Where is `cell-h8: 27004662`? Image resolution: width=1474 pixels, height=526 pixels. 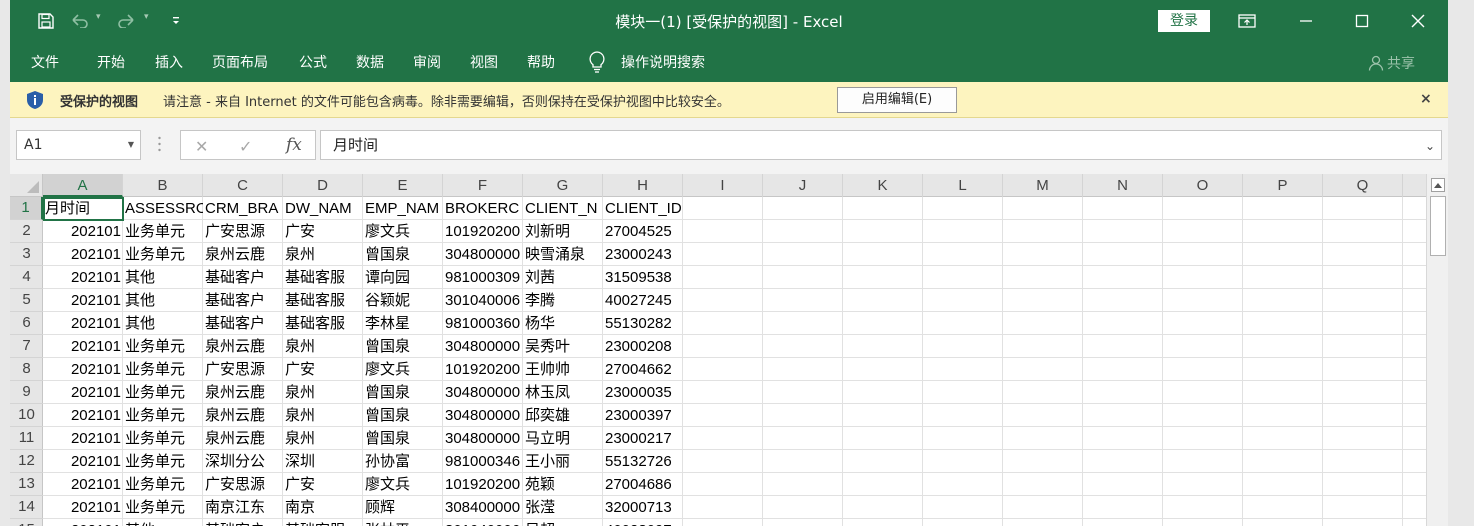 cell-h8: 27004662 is located at coordinates (643, 369).